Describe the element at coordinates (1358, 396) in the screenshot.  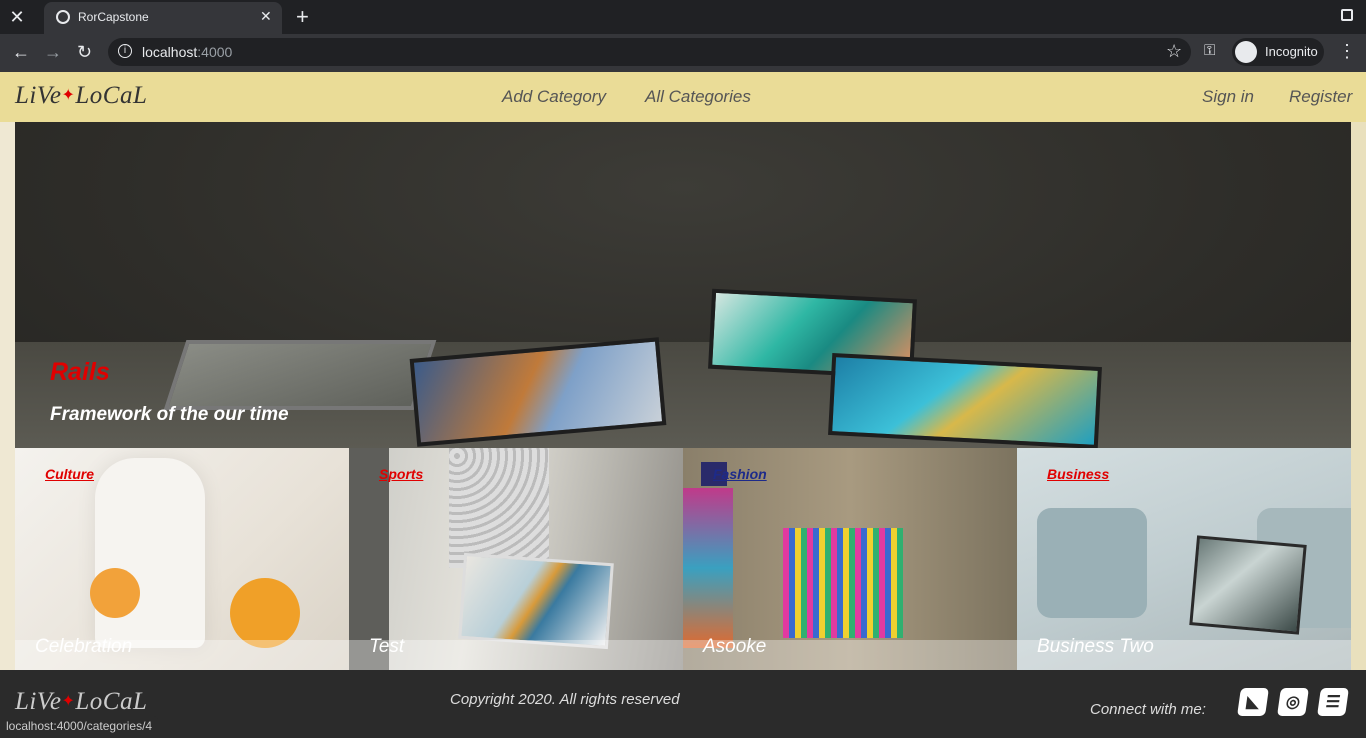
I see `page-margin-right` at that location.